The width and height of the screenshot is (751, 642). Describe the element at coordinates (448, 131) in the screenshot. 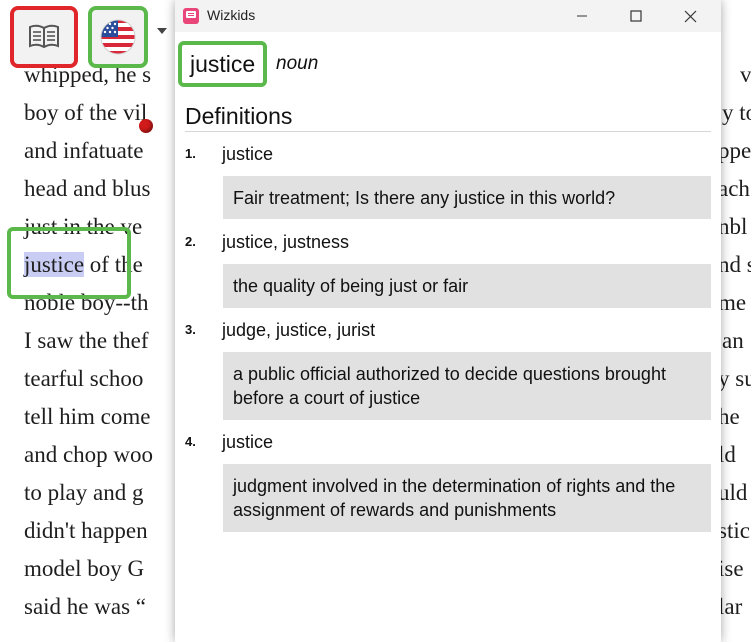

I see `divider` at that location.